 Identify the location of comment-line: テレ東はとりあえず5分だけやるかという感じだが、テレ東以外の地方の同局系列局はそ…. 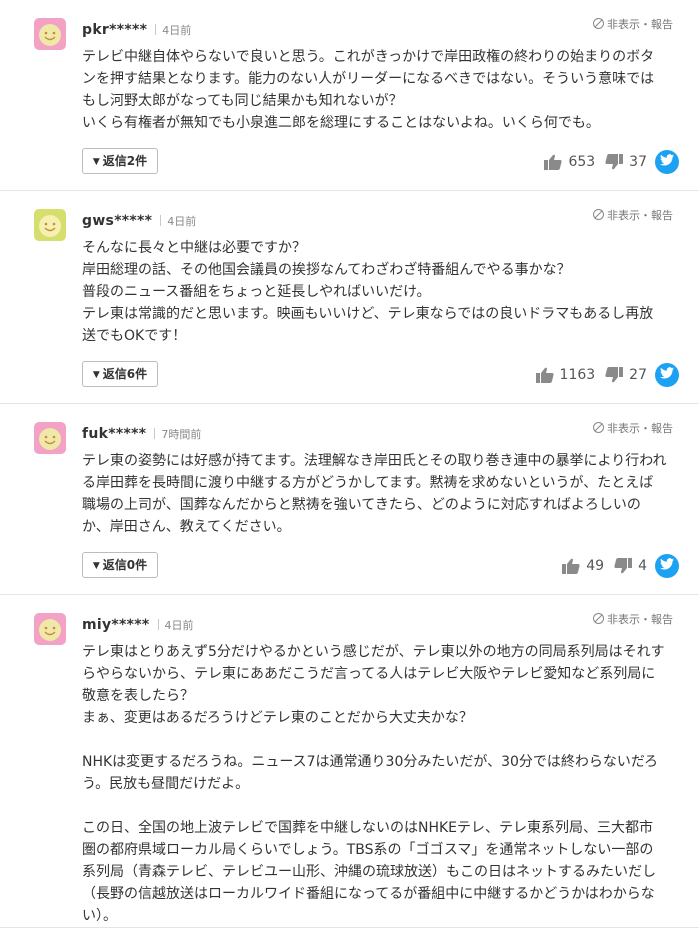
(373, 674).